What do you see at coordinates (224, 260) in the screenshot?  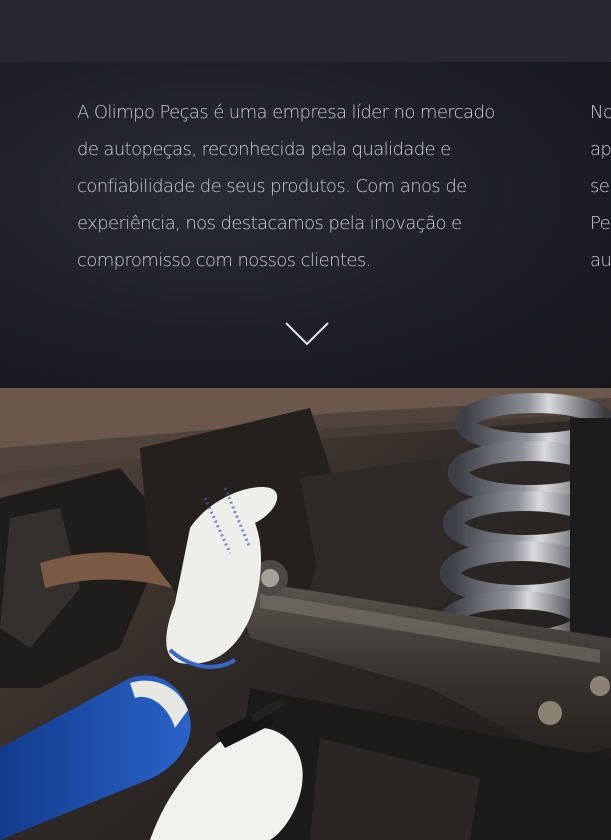 I see `about-text-line: compromisso com nossos clientes.` at bounding box center [224, 260].